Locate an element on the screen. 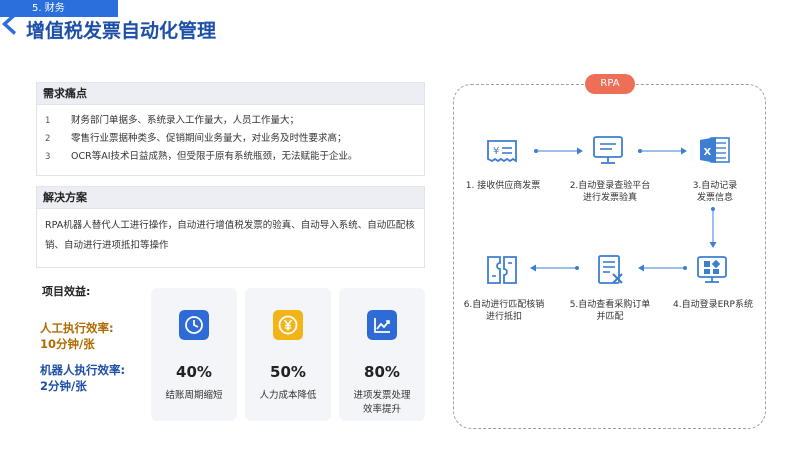 The image size is (800, 450). step-label: 6.自动进行匹配核销 进行抵扣 is located at coordinates (504, 311).